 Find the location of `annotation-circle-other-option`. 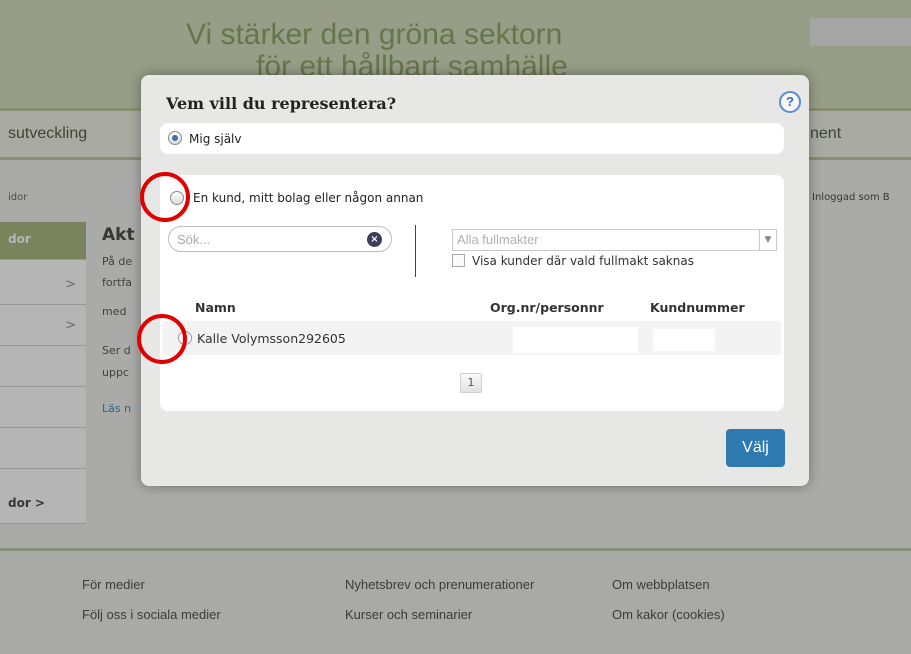

annotation-circle-other-option is located at coordinates (165, 197).